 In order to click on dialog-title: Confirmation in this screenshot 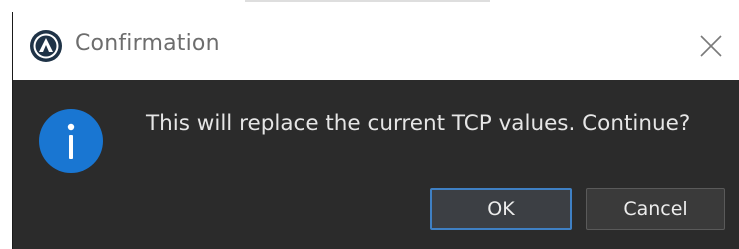, I will do `click(147, 43)`.